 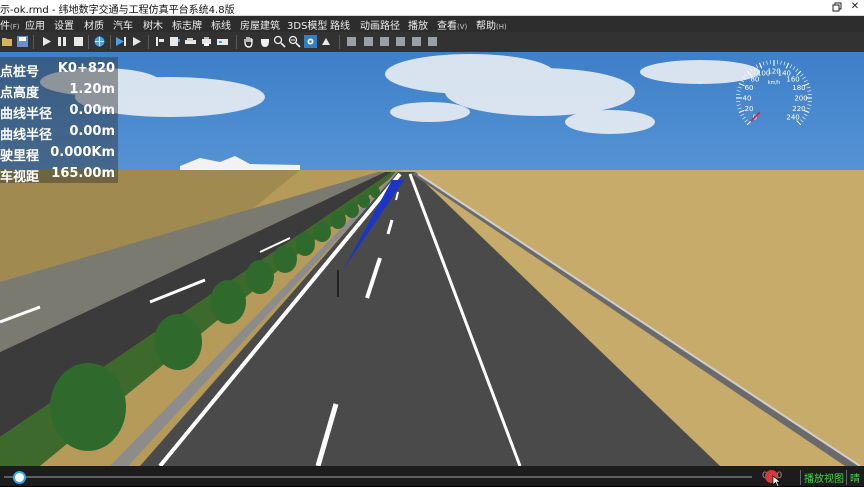 I want to click on cube-view-3-icon, so click(x=384, y=41).